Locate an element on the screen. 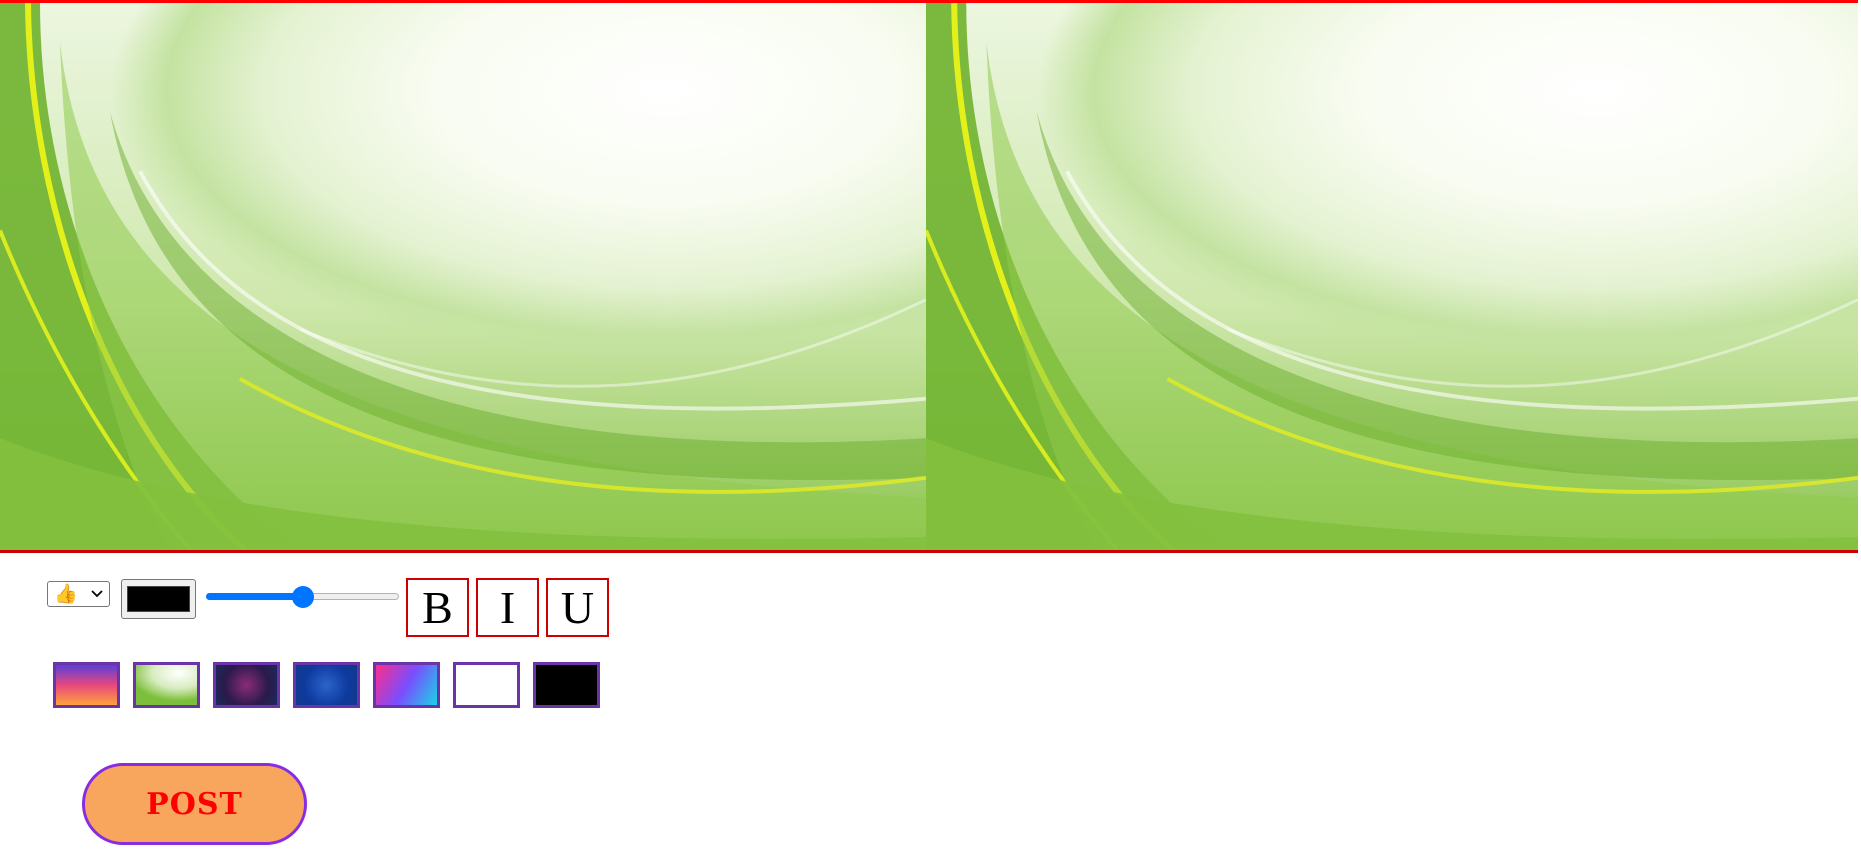 This screenshot has height=854, width=1861. background-option-purple-galaxy is located at coordinates (246, 685).